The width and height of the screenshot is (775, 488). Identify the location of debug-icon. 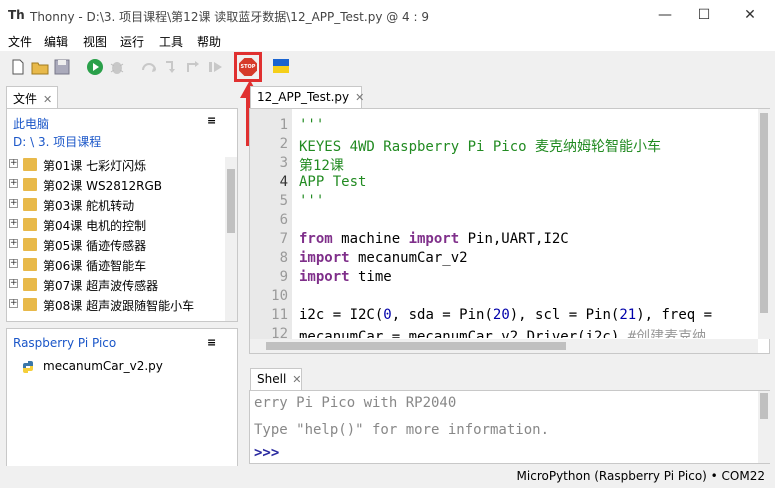
(117, 67).